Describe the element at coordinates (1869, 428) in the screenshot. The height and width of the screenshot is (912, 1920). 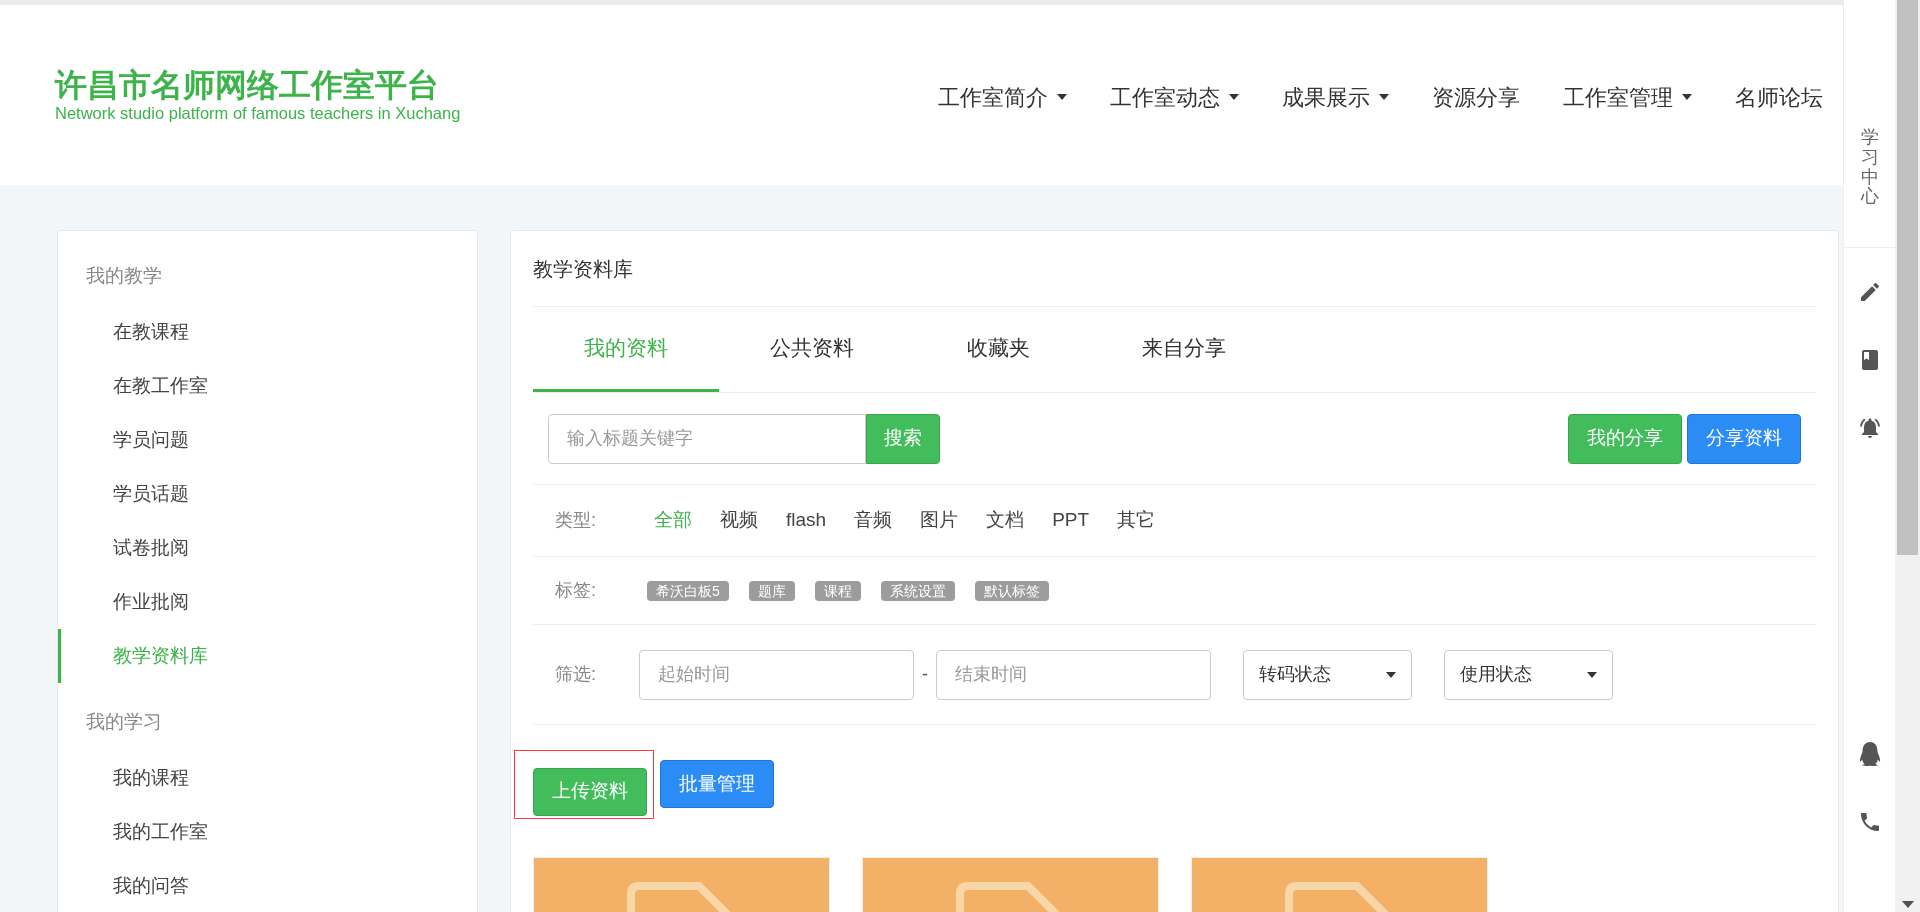
I see `bell-icon` at that location.